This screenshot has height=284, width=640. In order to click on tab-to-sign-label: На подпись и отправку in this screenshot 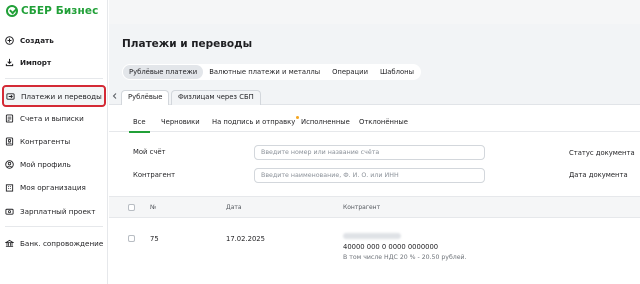, I will do `click(254, 122)`.